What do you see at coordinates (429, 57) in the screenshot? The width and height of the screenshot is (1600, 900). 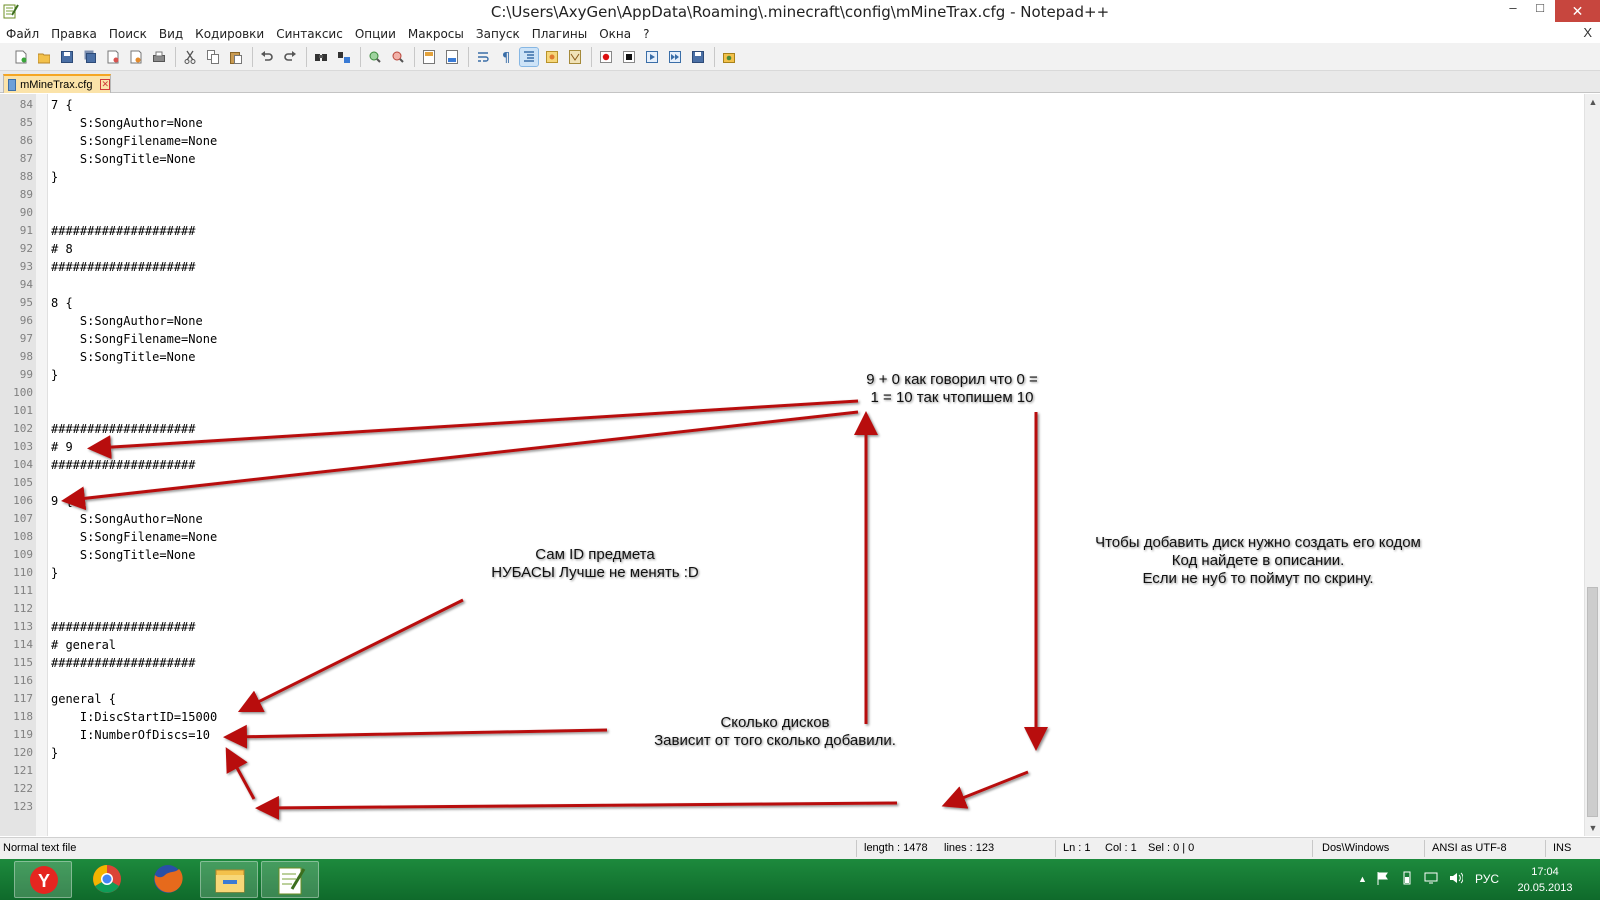 I see `sync-vertical-icon` at bounding box center [429, 57].